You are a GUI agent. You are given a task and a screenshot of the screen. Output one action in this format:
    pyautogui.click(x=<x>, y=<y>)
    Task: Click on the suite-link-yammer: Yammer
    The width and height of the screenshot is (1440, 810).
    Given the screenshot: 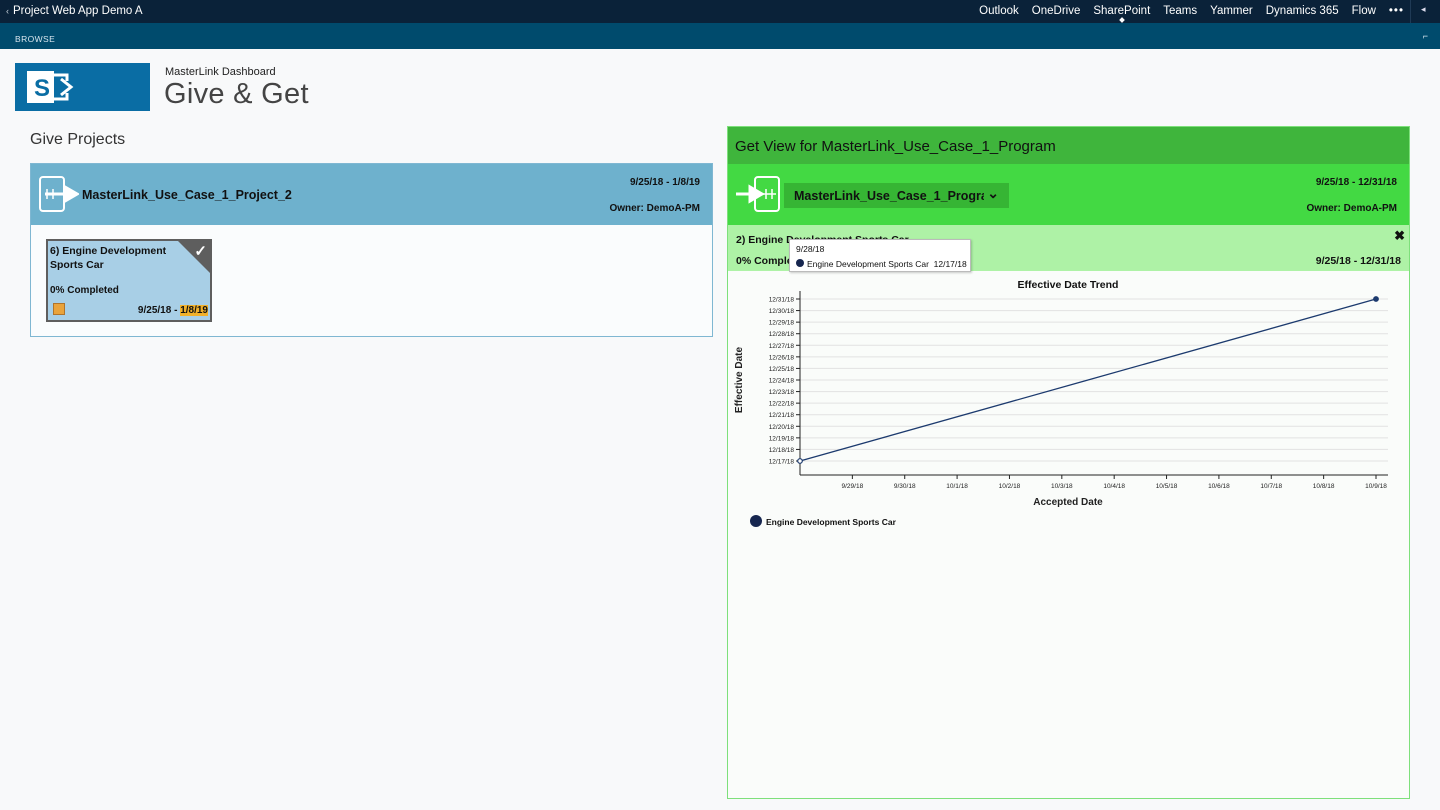 What is the action you would take?
    pyautogui.click(x=1231, y=11)
    